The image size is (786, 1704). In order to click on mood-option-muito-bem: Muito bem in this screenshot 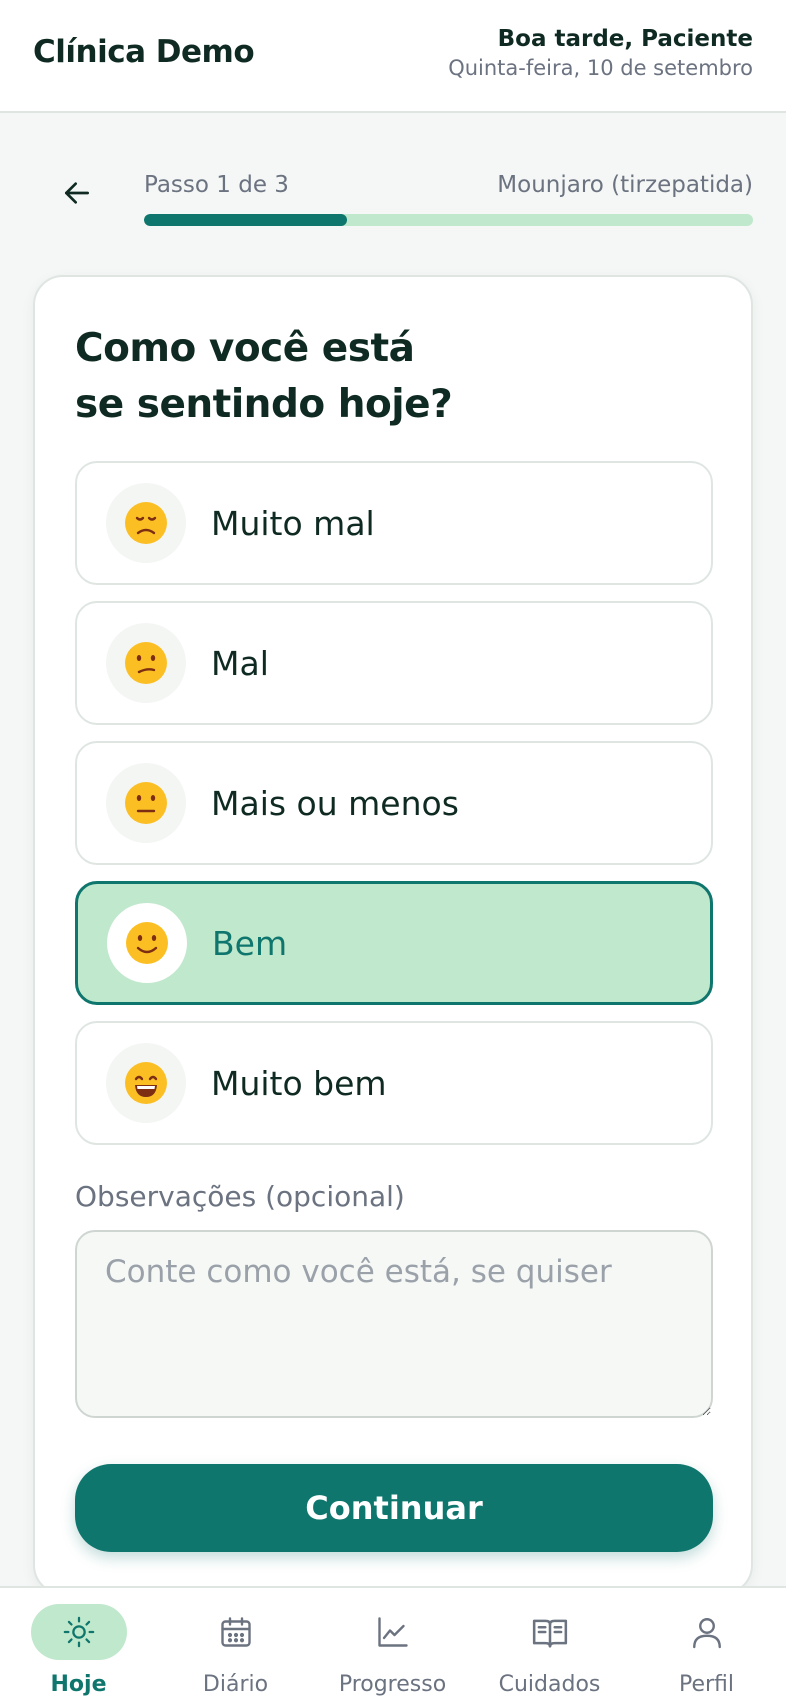, I will do `click(394, 1083)`.